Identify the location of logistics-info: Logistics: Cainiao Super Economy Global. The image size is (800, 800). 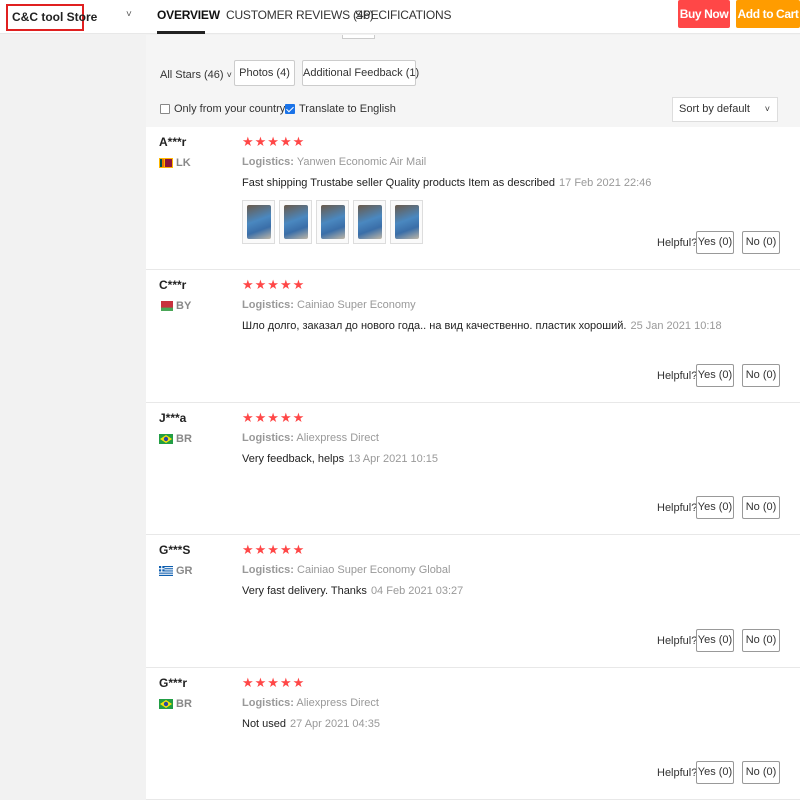
(346, 570).